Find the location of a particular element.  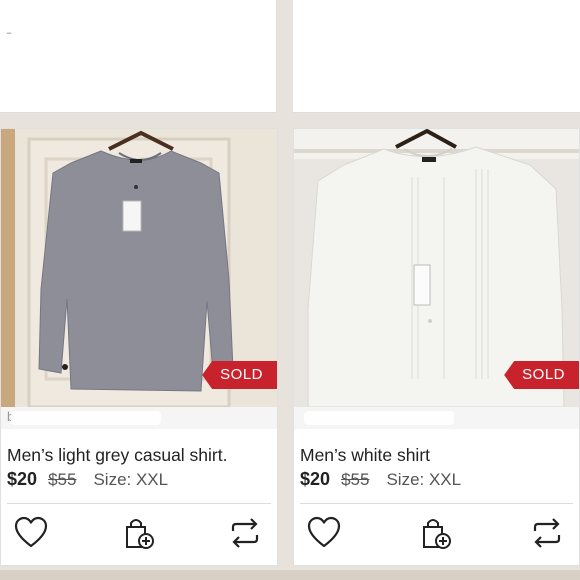

previous-listing-card-right is located at coordinates (436, 56).